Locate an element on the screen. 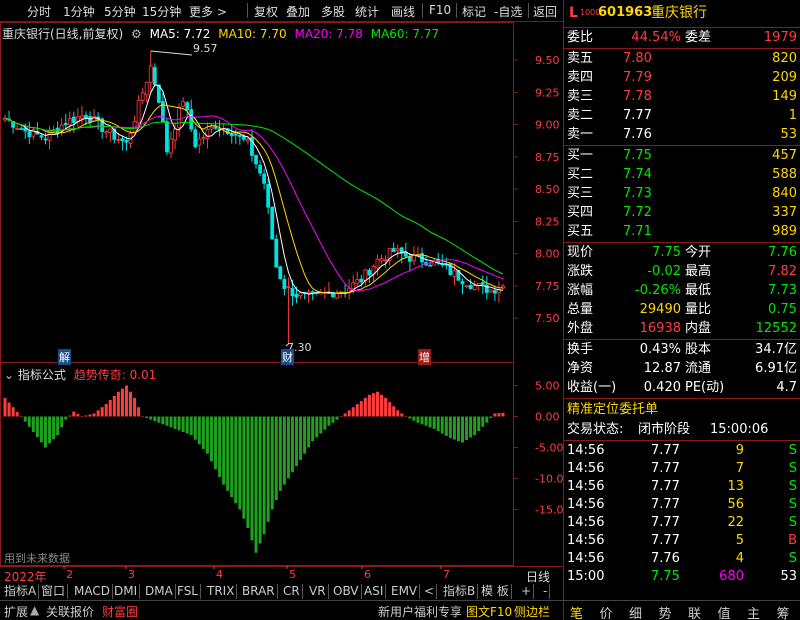 The image size is (800, 620). status-expand: 扩展 is located at coordinates (16, 611).